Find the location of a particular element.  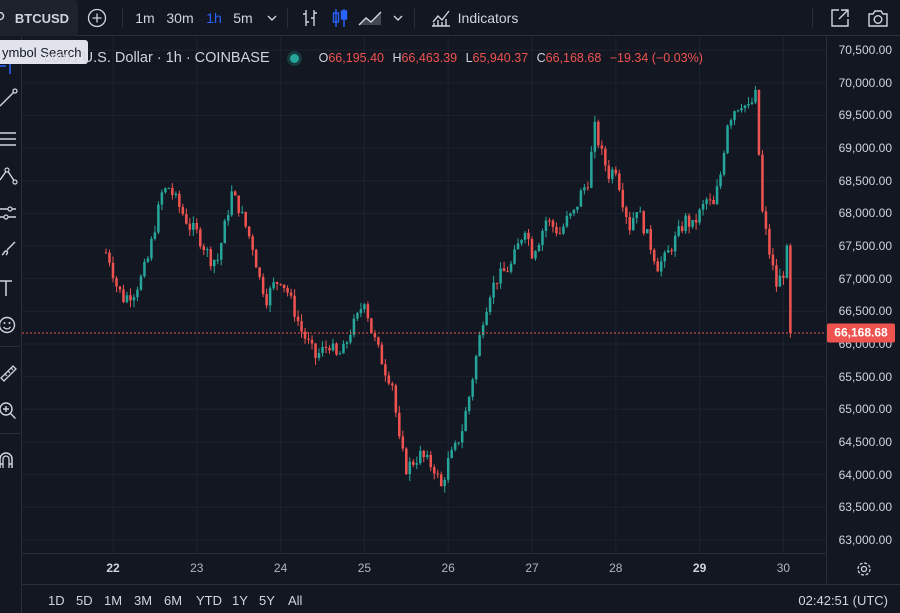

interval-30m-button: 30m is located at coordinates (180, 18).